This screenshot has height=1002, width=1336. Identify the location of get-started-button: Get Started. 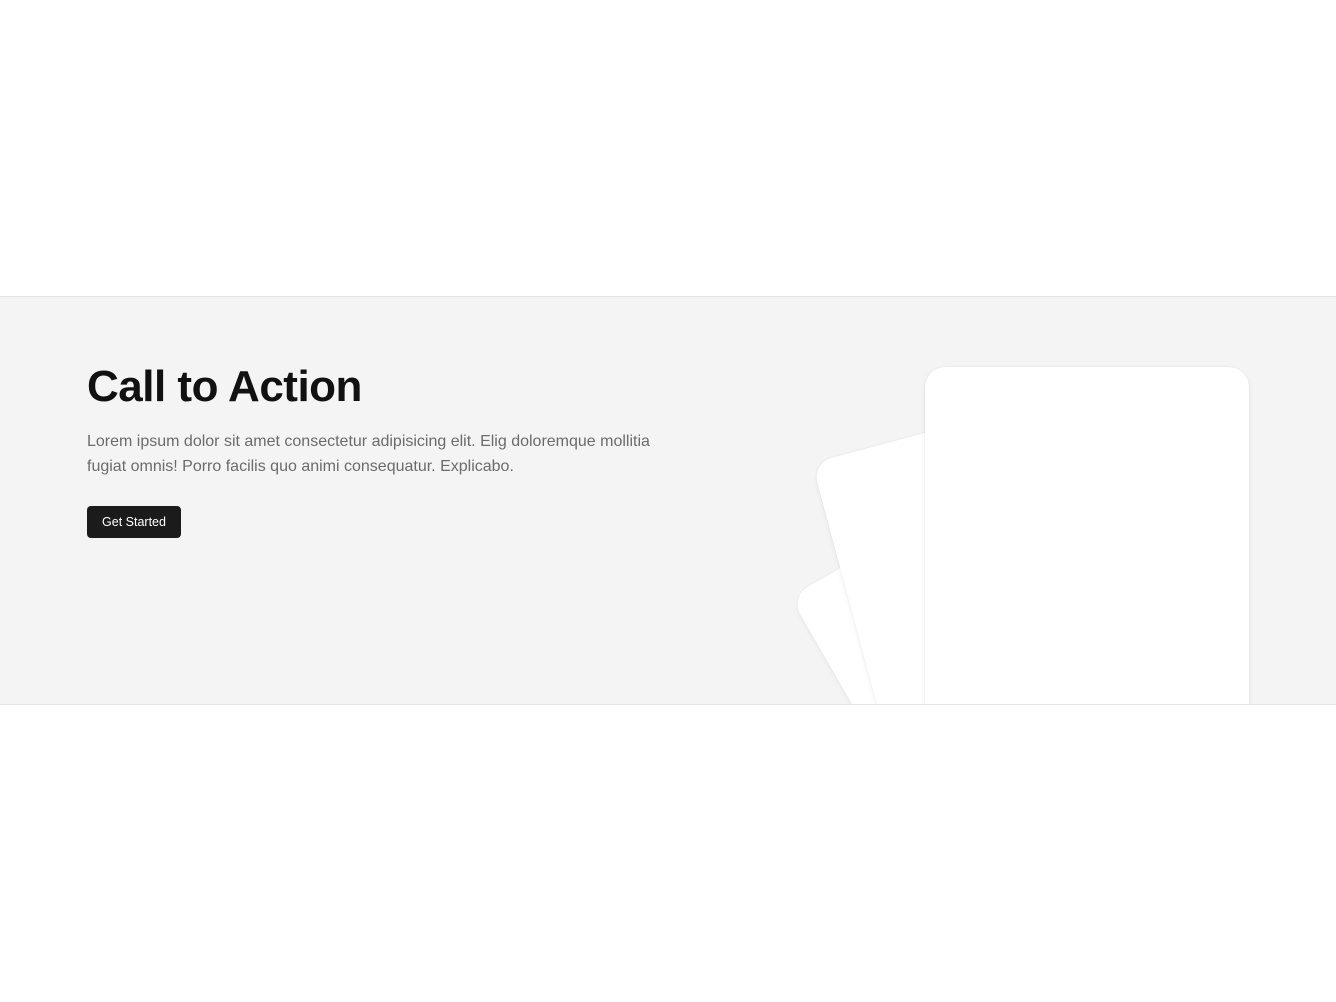
(134, 522).